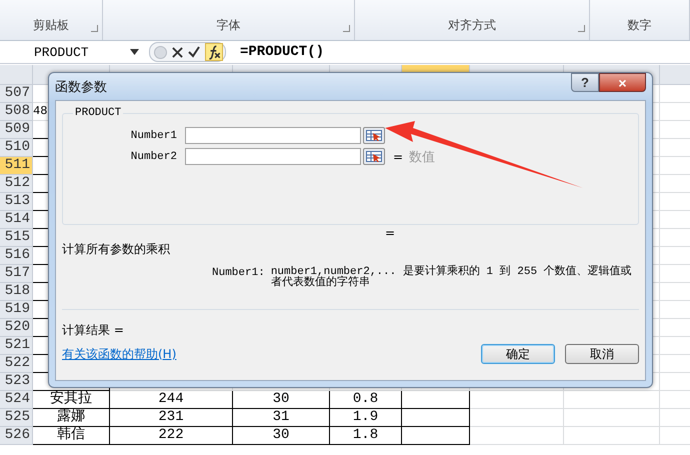  I want to click on ribbon-group-label: 字体, so click(228, 25).